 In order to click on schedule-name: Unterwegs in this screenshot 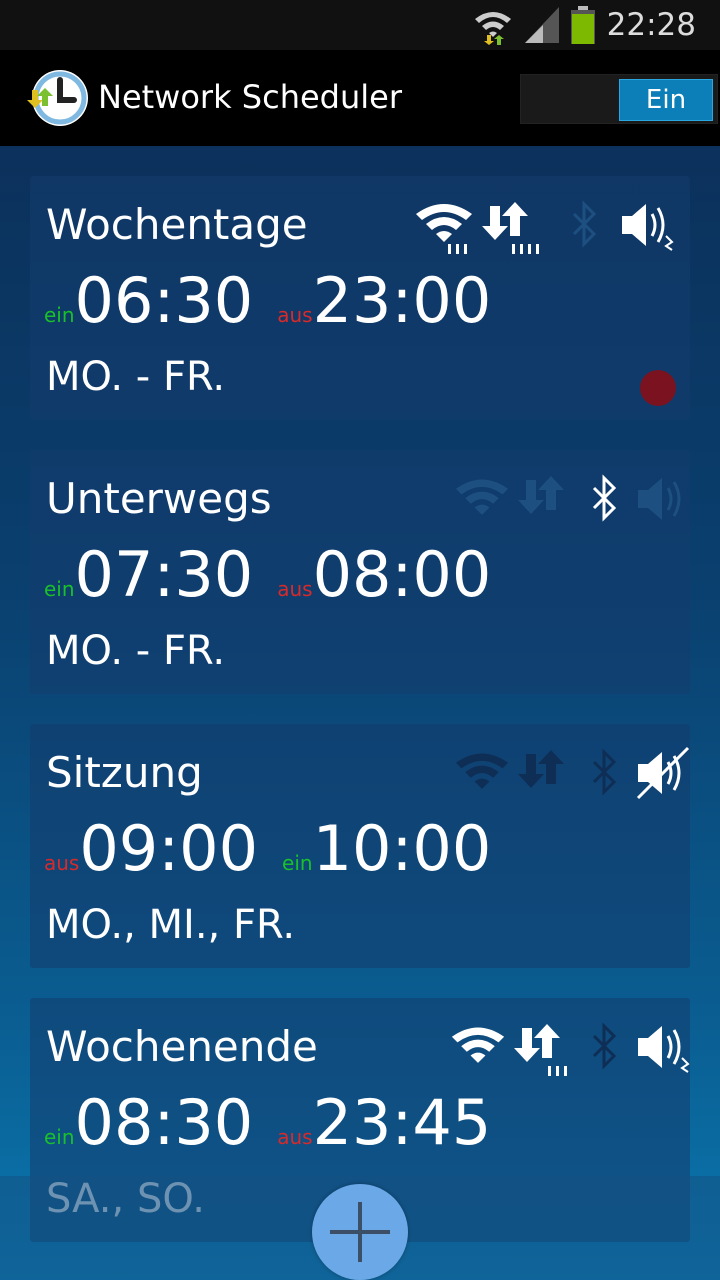, I will do `click(159, 498)`.